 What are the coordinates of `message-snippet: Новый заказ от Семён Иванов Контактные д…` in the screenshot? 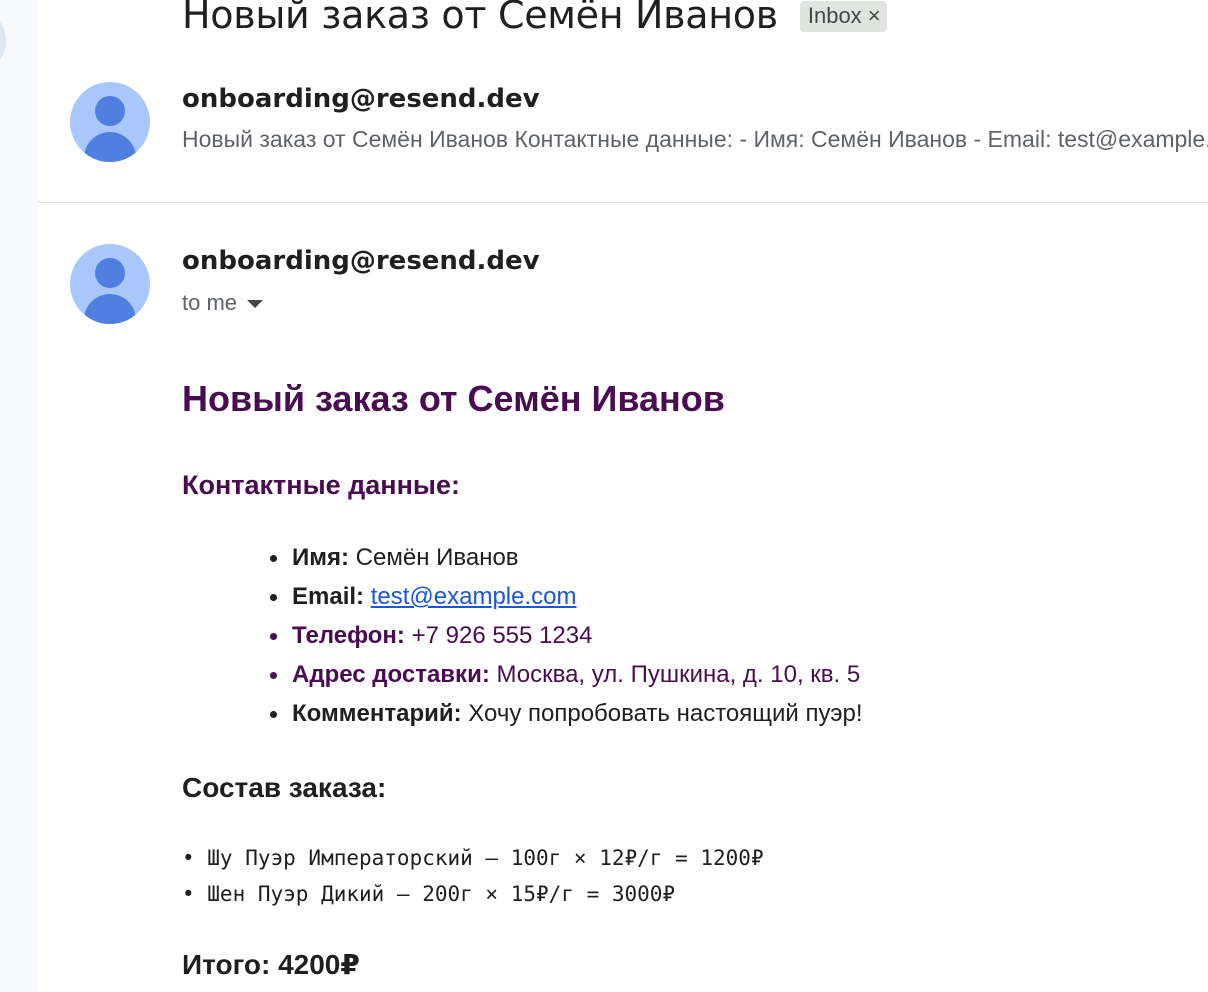 It's located at (695, 139).